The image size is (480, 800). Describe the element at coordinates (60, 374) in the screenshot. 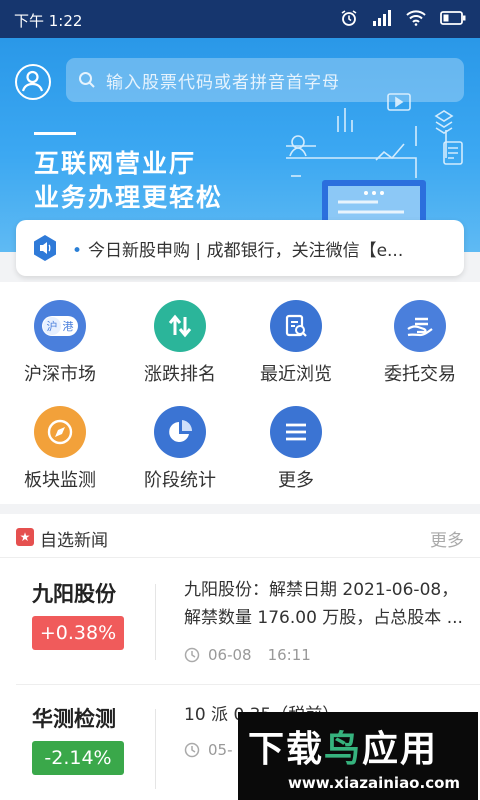

I see `menu-label: 沪深市场` at that location.